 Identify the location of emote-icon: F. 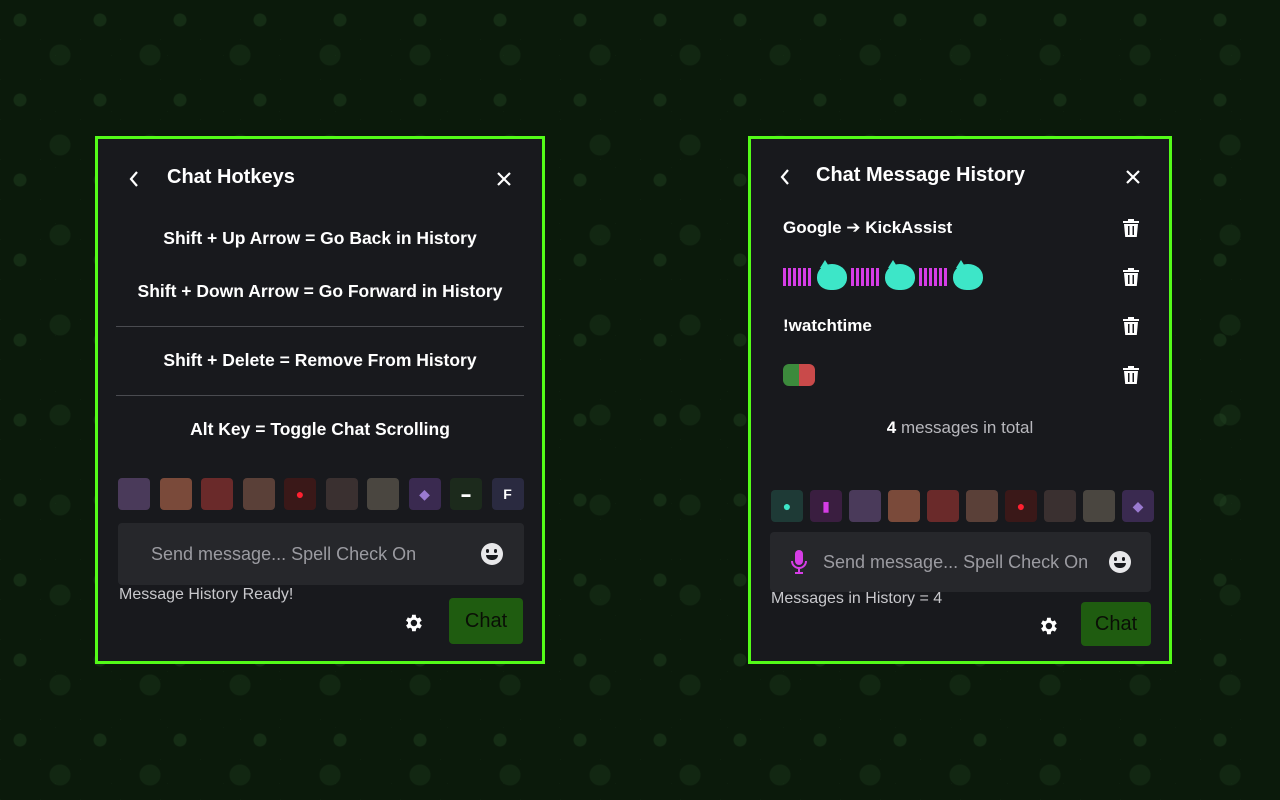
(507, 494).